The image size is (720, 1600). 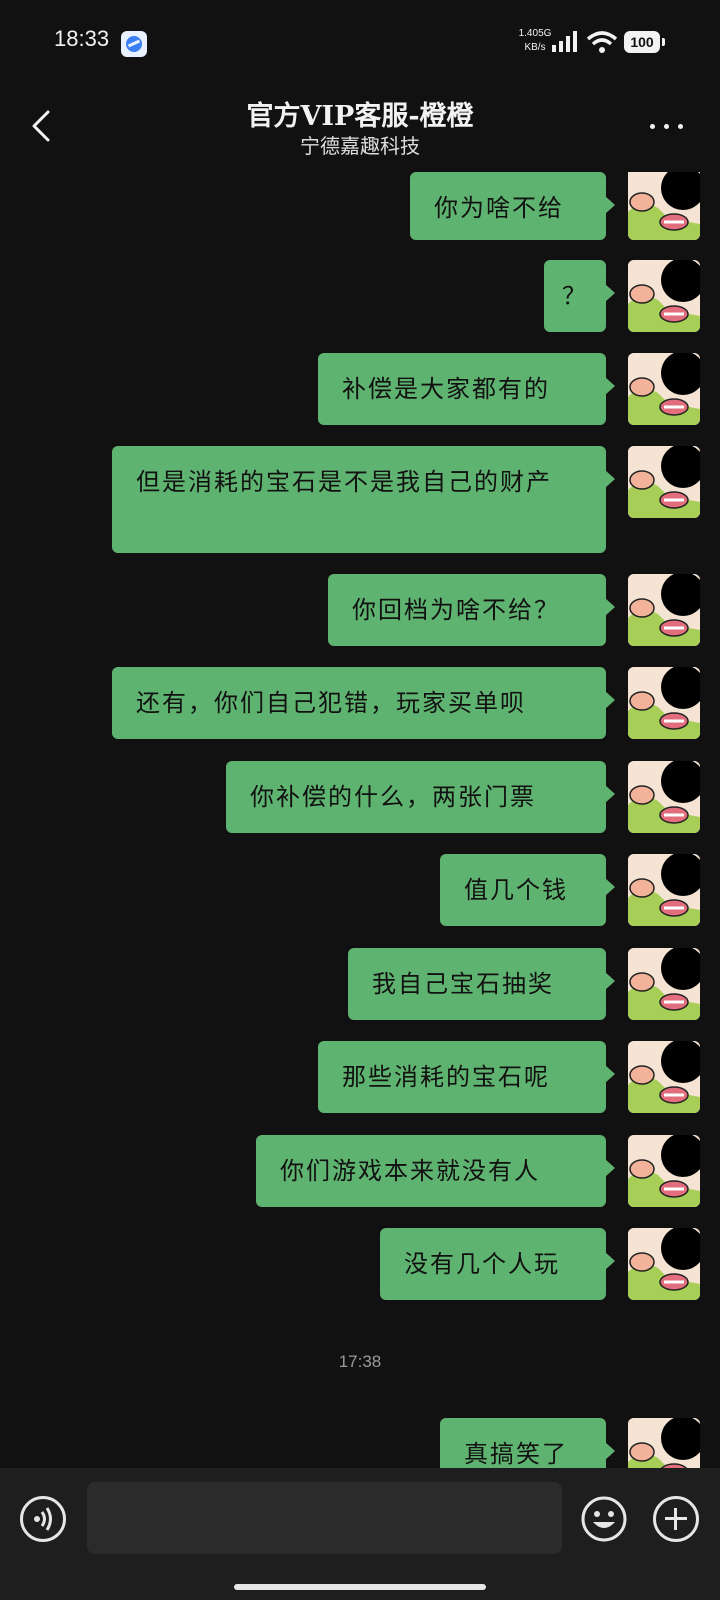 What do you see at coordinates (363, 703) in the screenshot?
I see `message-bubble: 还有，你们自己犯错，玩家买单呗` at bounding box center [363, 703].